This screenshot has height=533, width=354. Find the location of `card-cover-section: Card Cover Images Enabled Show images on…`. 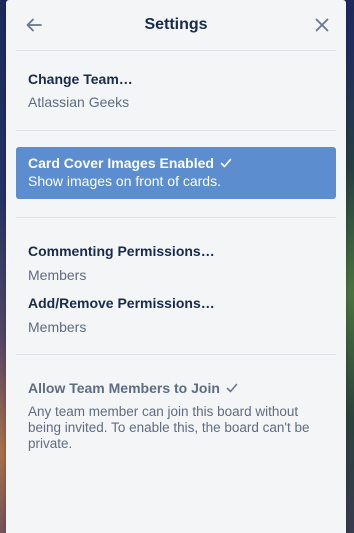

card-cover-section: Card Cover Images Enabled Show images on… is located at coordinates (176, 174).